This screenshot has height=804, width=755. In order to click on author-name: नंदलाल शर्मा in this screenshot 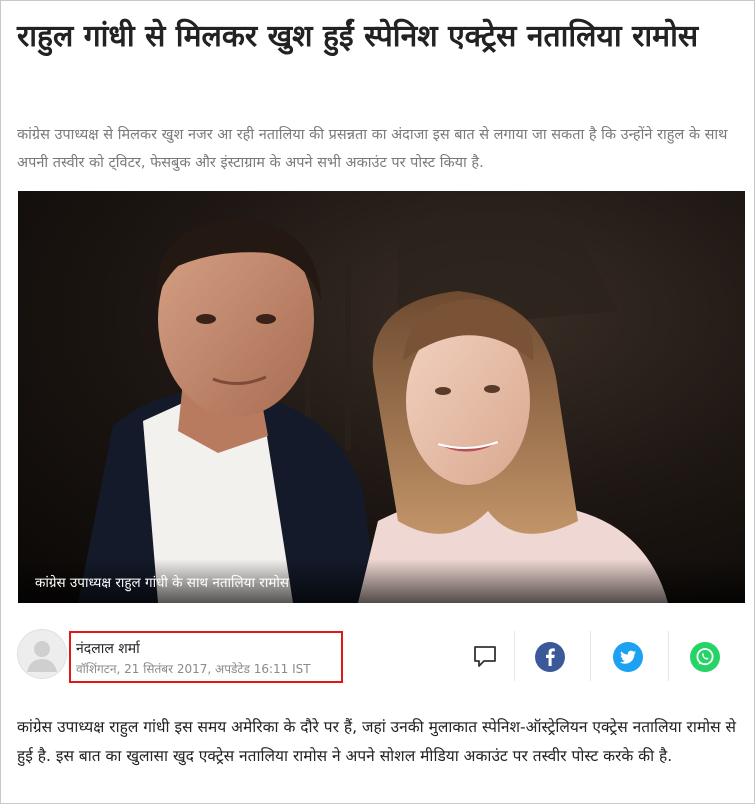, I will do `click(108, 648)`.